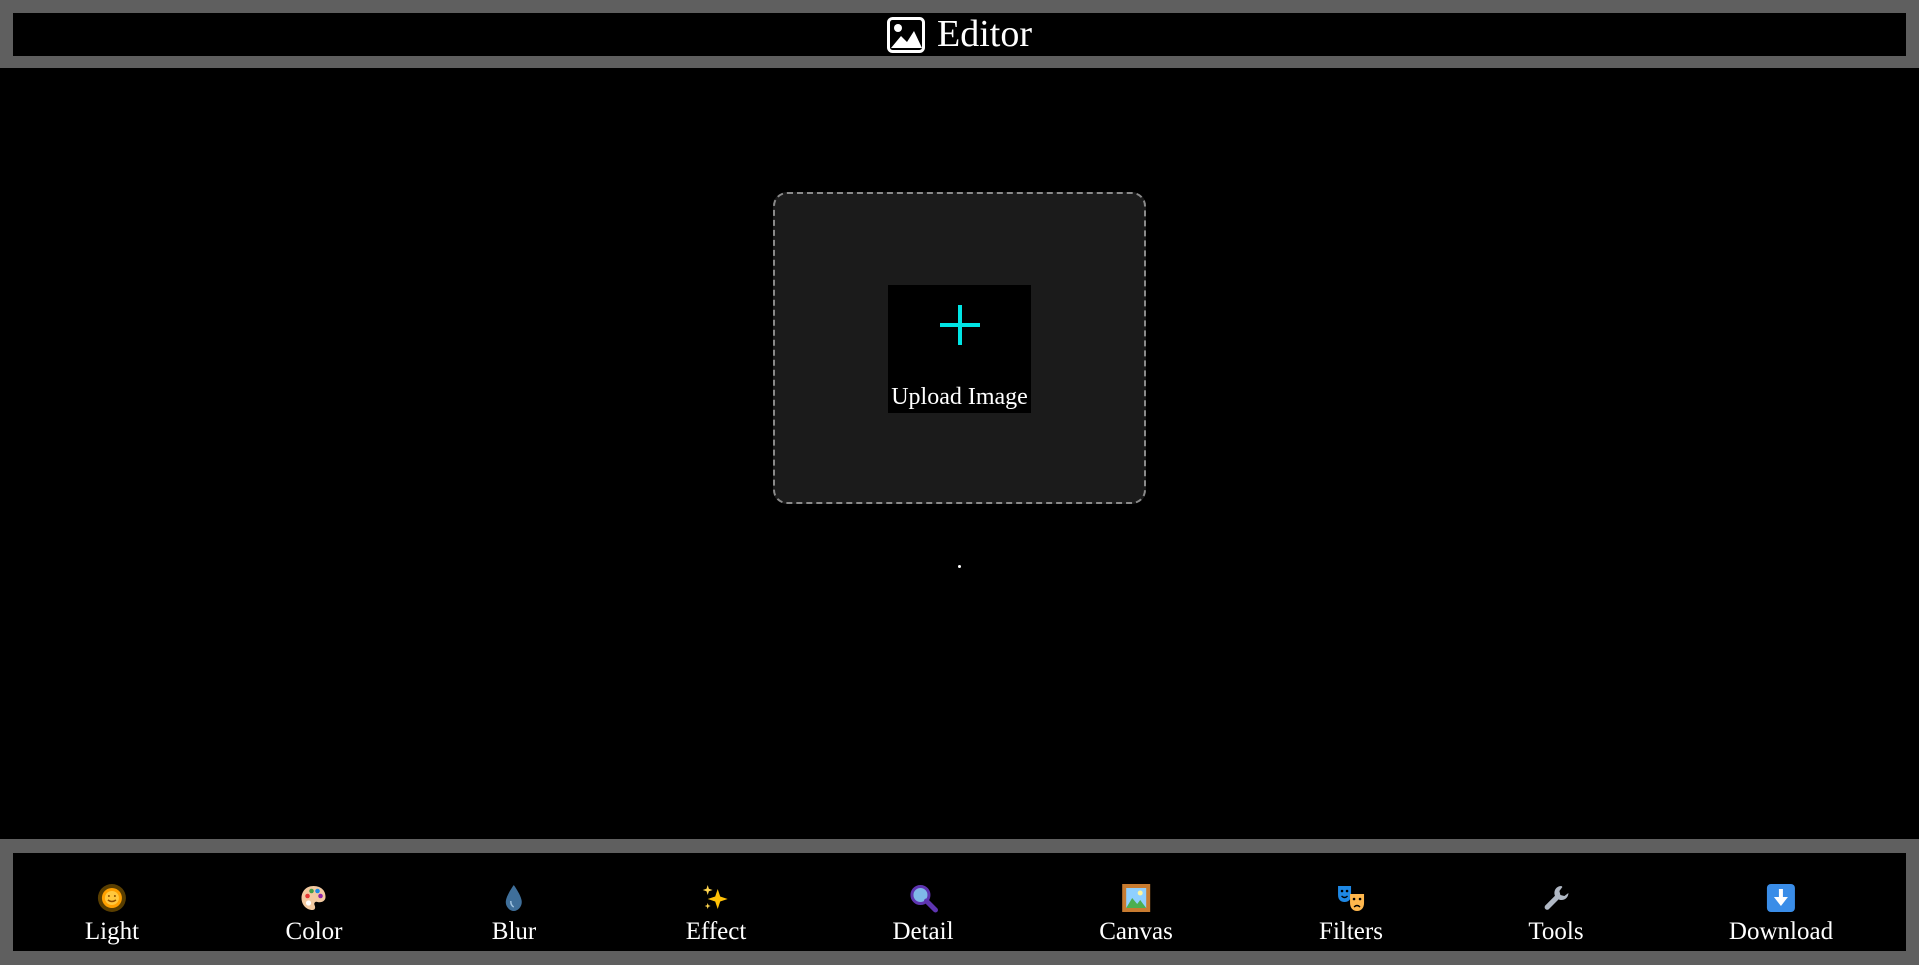 Image resolution: width=1919 pixels, height=965 pixels. Describe the element at coordinates (923, 931) in the screenshot. I see `tool-detail-label: Detail` at that location.